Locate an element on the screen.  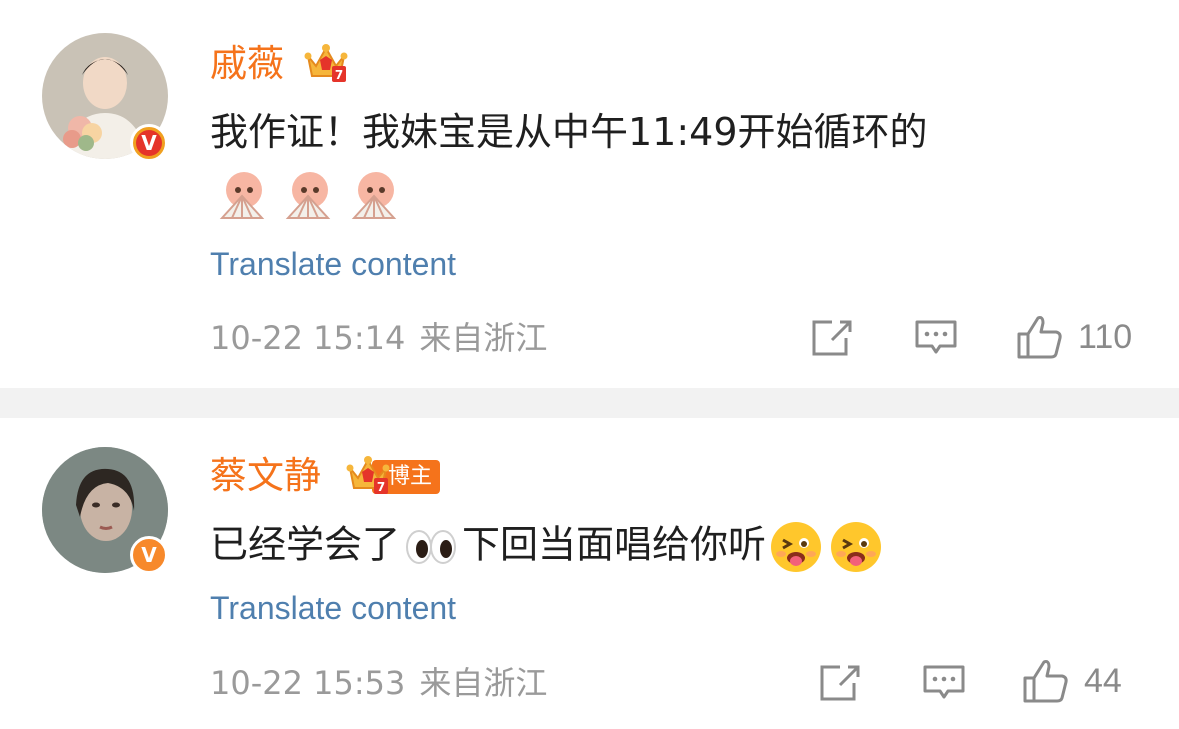
eyes-emoji-icon is located at coordinates (431, 547).